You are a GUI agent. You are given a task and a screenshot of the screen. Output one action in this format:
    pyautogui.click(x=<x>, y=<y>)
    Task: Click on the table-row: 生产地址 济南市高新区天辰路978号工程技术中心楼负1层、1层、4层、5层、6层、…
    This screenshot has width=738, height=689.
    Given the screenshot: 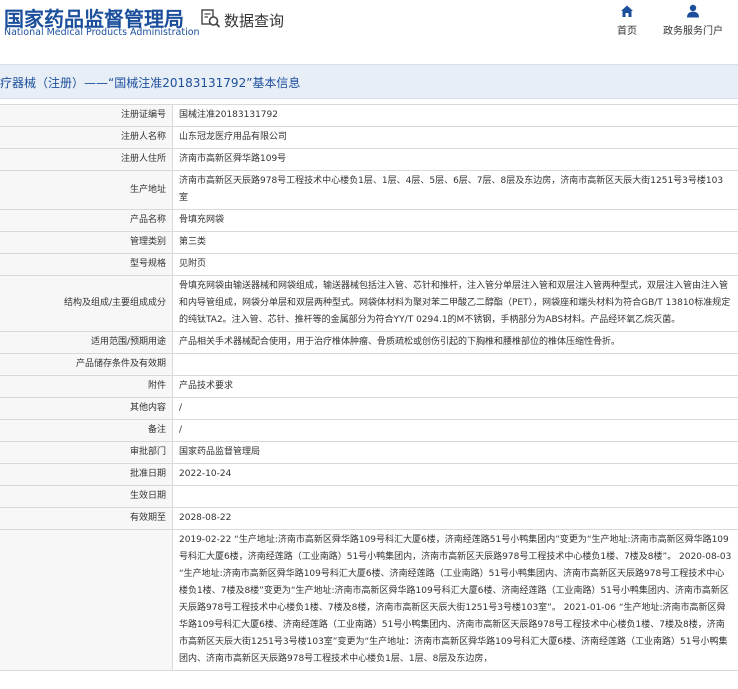 What is the action you would take?
    pyautogui.click(x=369, y=190)
    